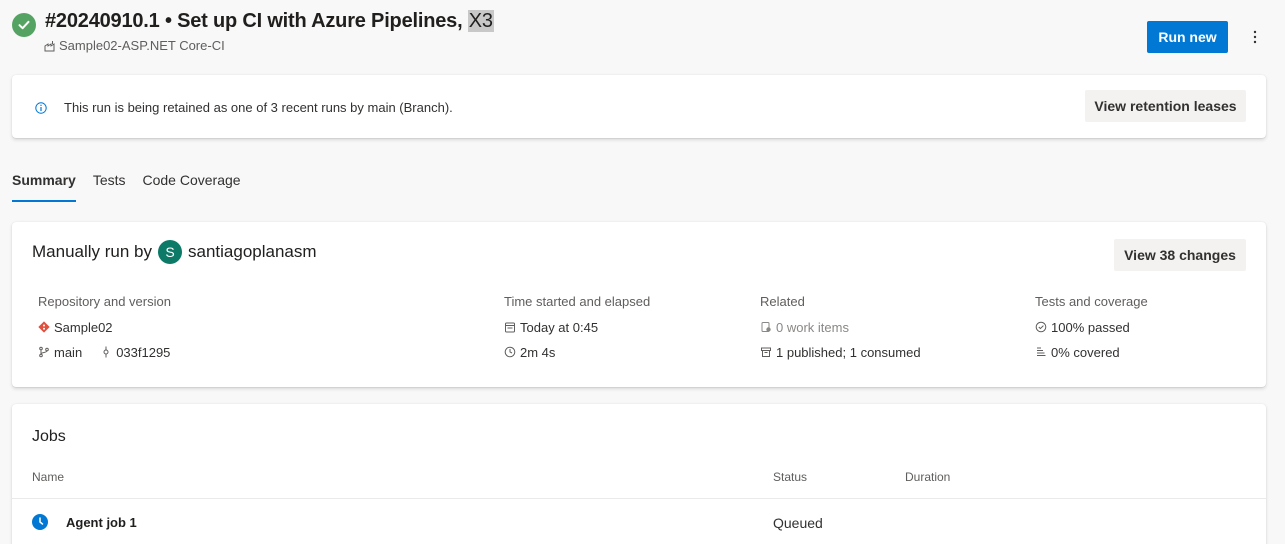 The width and height of the screenshot is (1285, 544). I want to click on time-elapsed: 2m 4s, so click(538, 352).